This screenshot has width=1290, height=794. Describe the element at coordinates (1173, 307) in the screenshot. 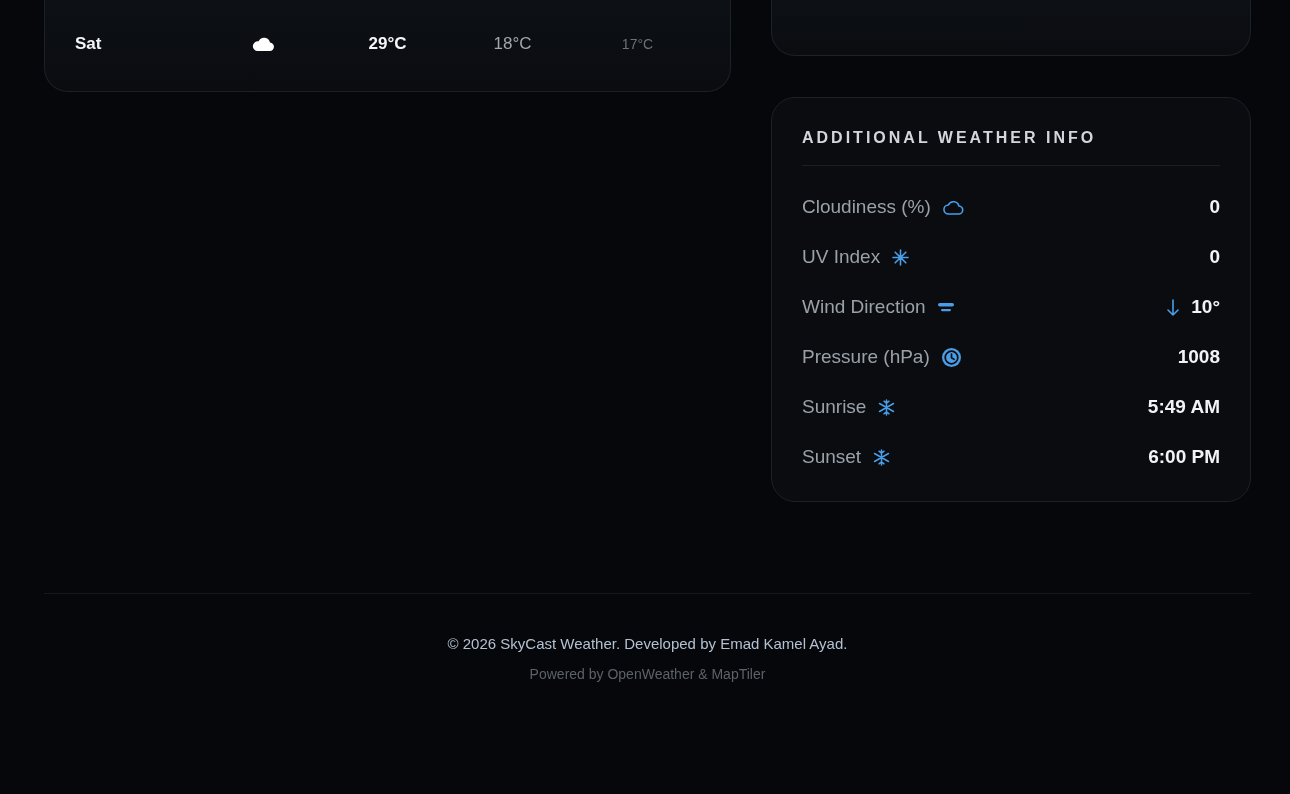

I see `arrow-down-icon` at that location.